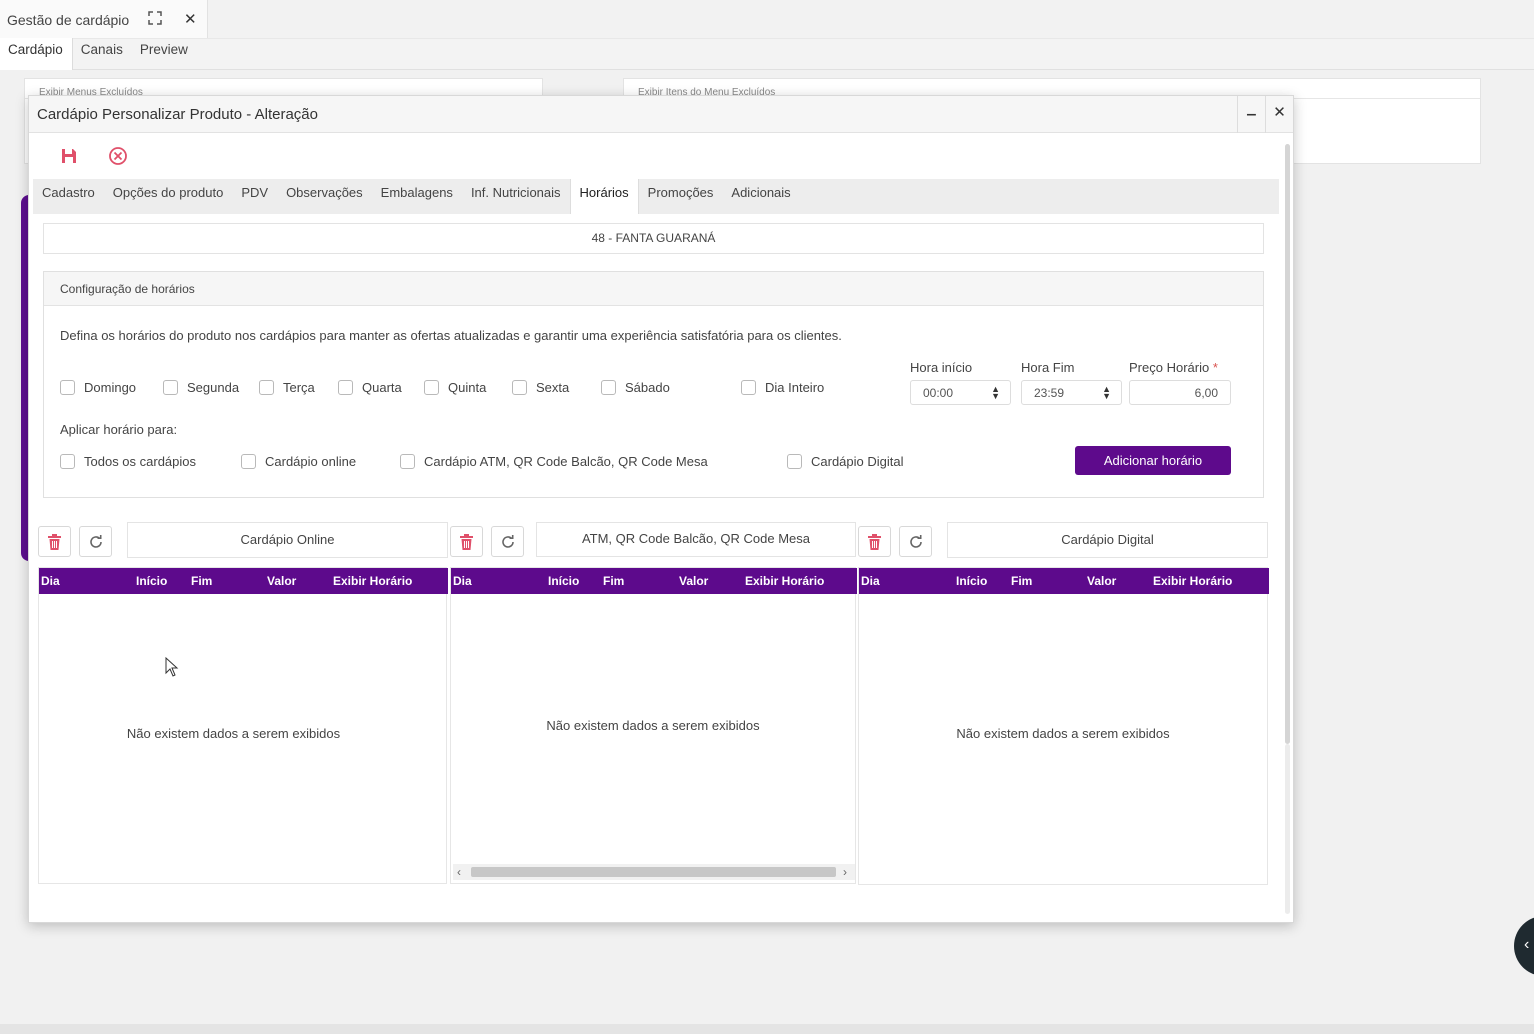 Image resolution: width=1534 pixels, height=1034 pixels. I want to click on preco-label-text: Preço Horário, so click(1169, 367).